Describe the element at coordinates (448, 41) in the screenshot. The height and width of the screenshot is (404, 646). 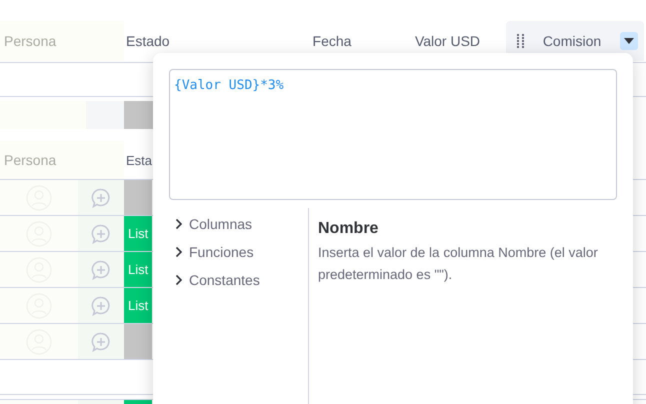
I see `column-header: Valor USD` at that location.